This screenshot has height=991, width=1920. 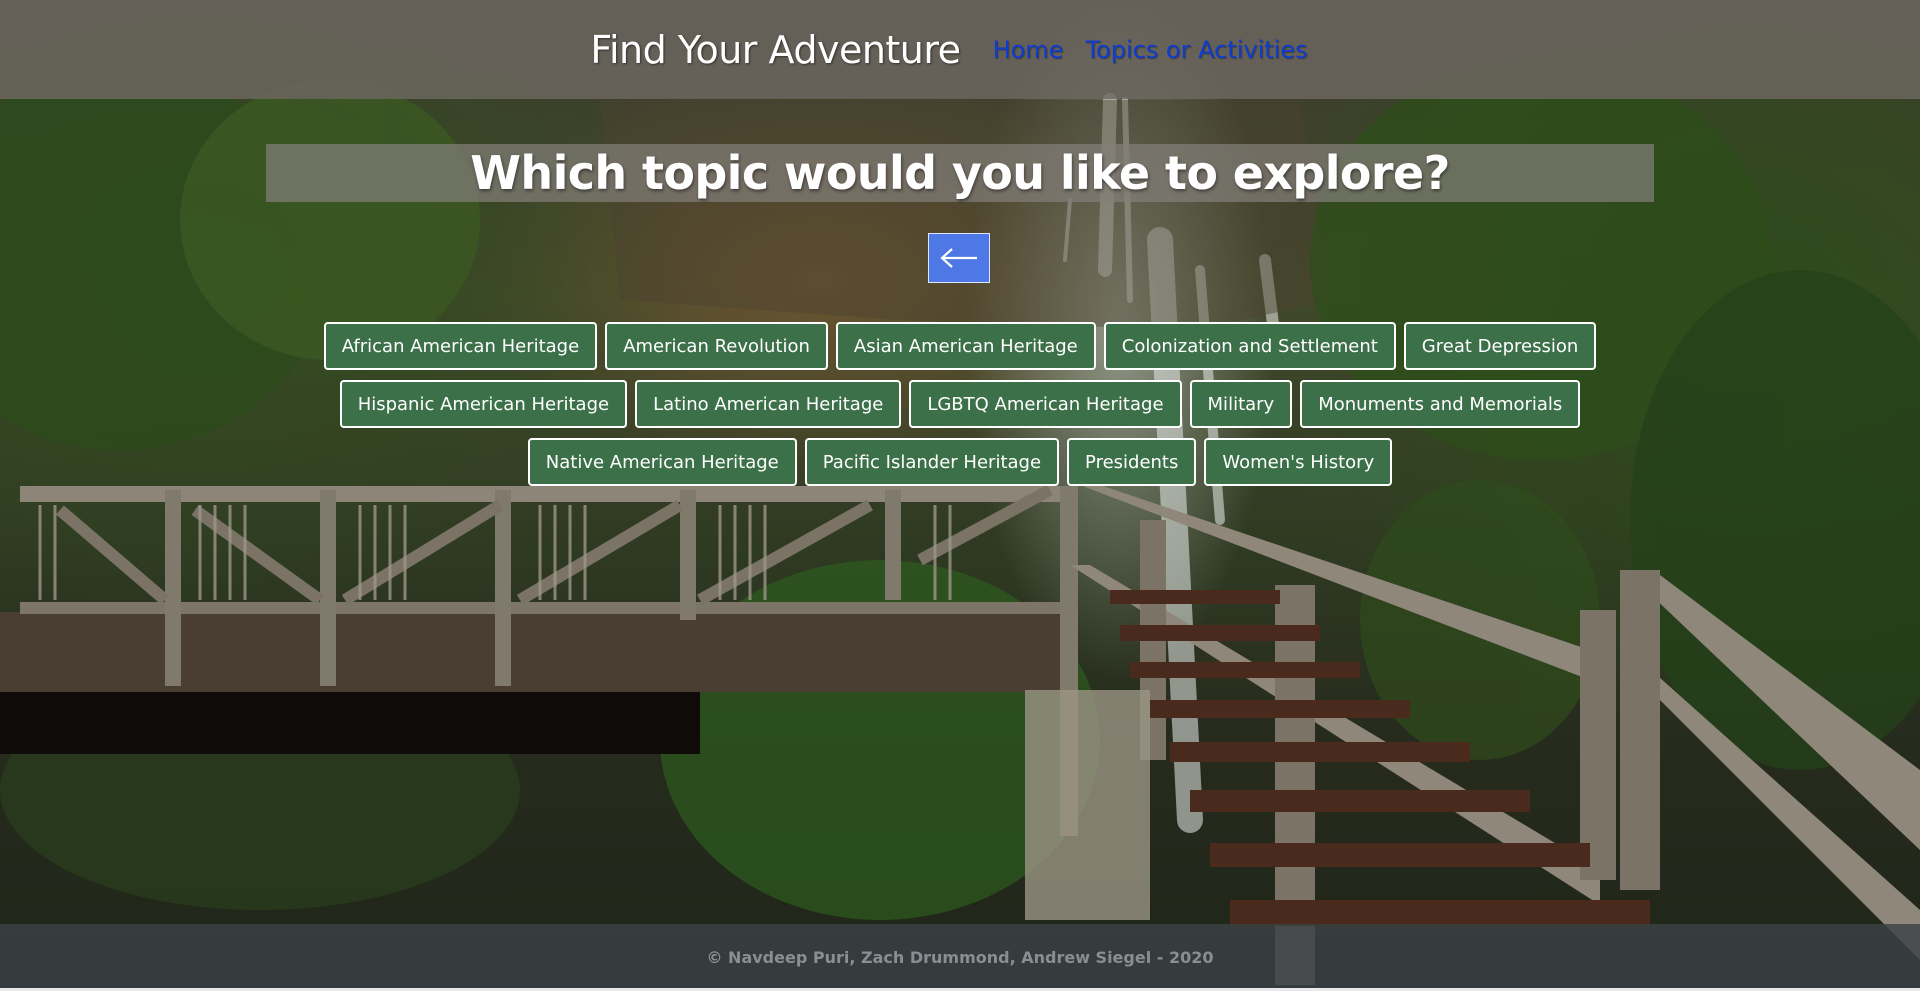 I want to click on page-title: Which topic would you like to explore?, so click(x=960, y=173).